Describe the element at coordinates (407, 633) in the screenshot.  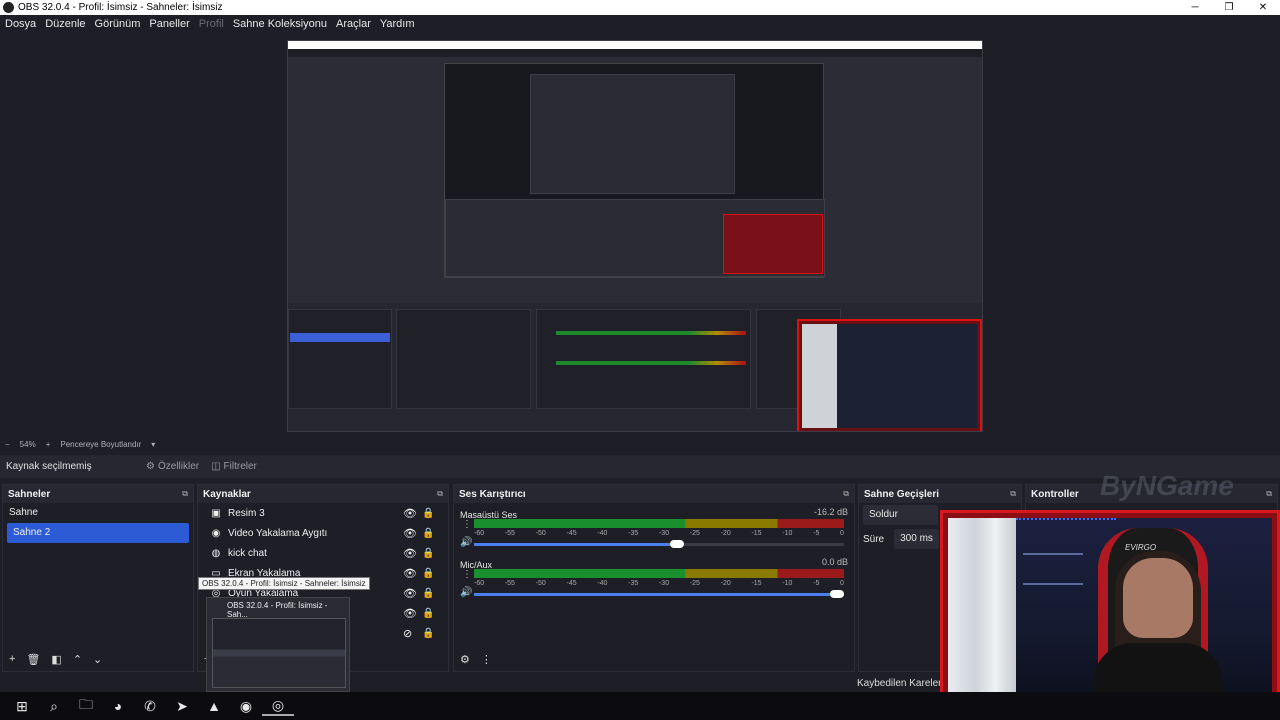
I see `eye-hidden-icon: ⊘` at that location.